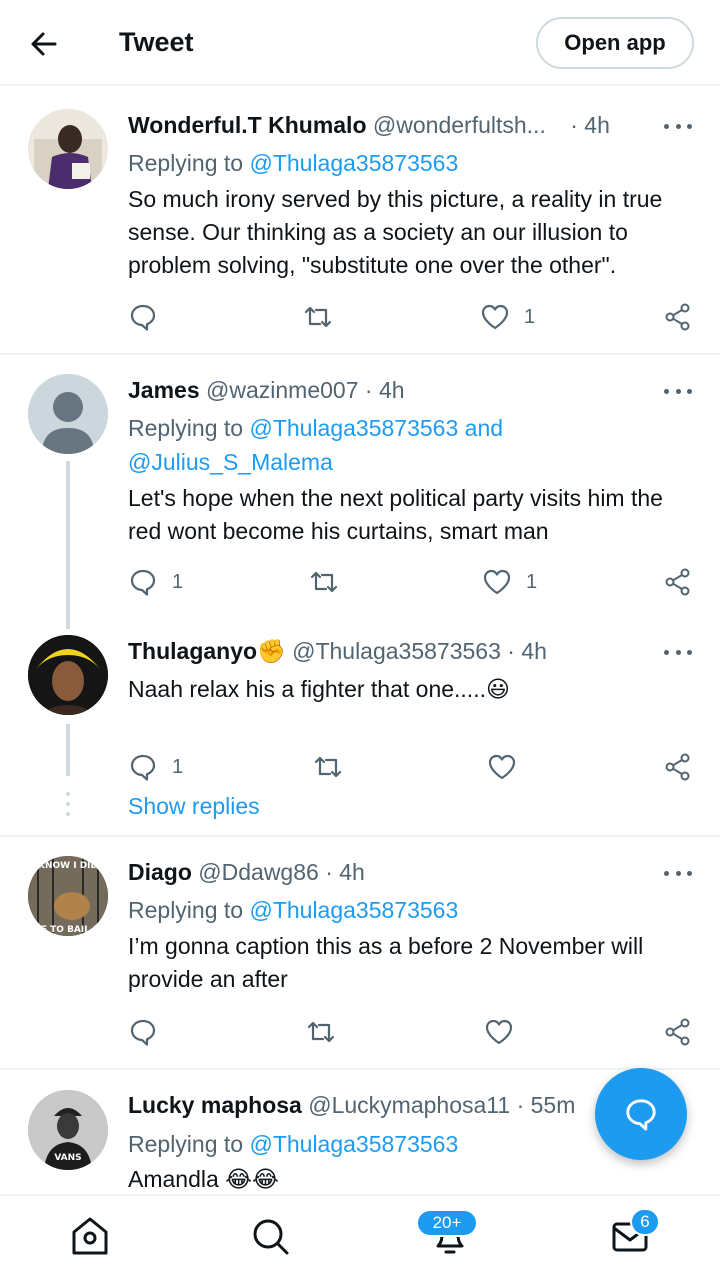  I want to click on reply-bubble-icon, so click(641, 1115).